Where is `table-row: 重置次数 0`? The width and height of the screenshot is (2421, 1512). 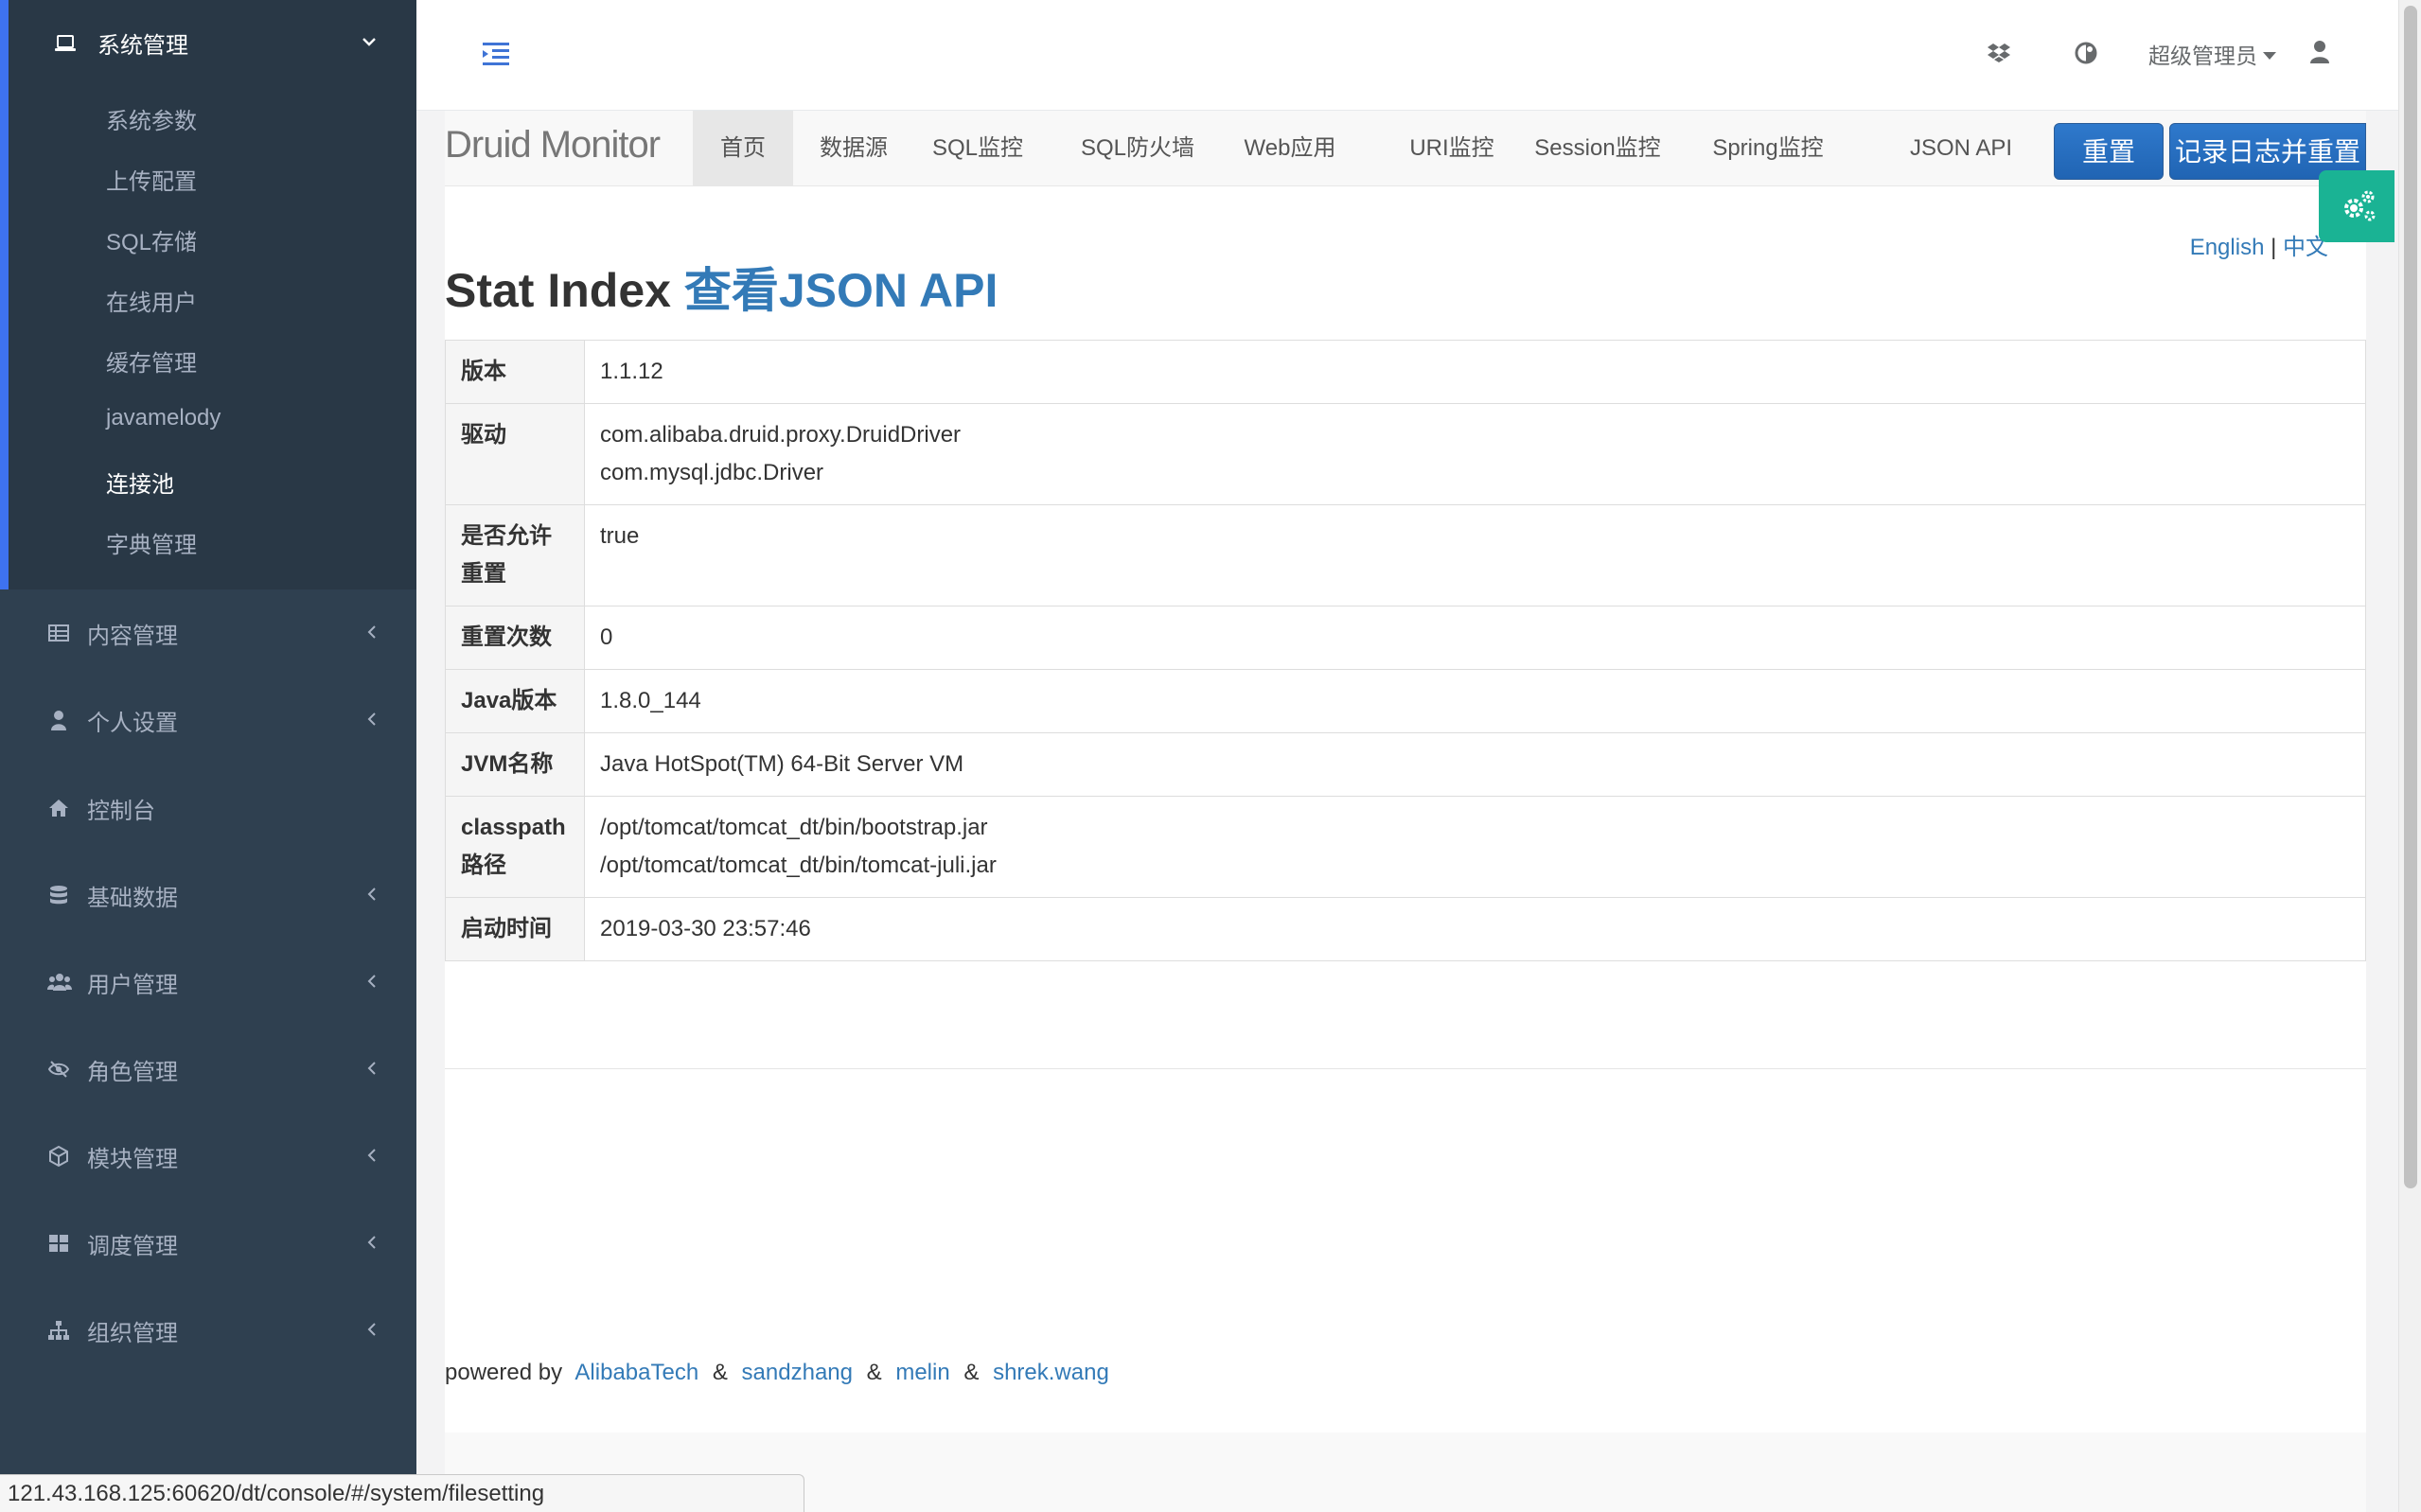 table-row: 重置次数 0 is located at coordinates (1405, 638).